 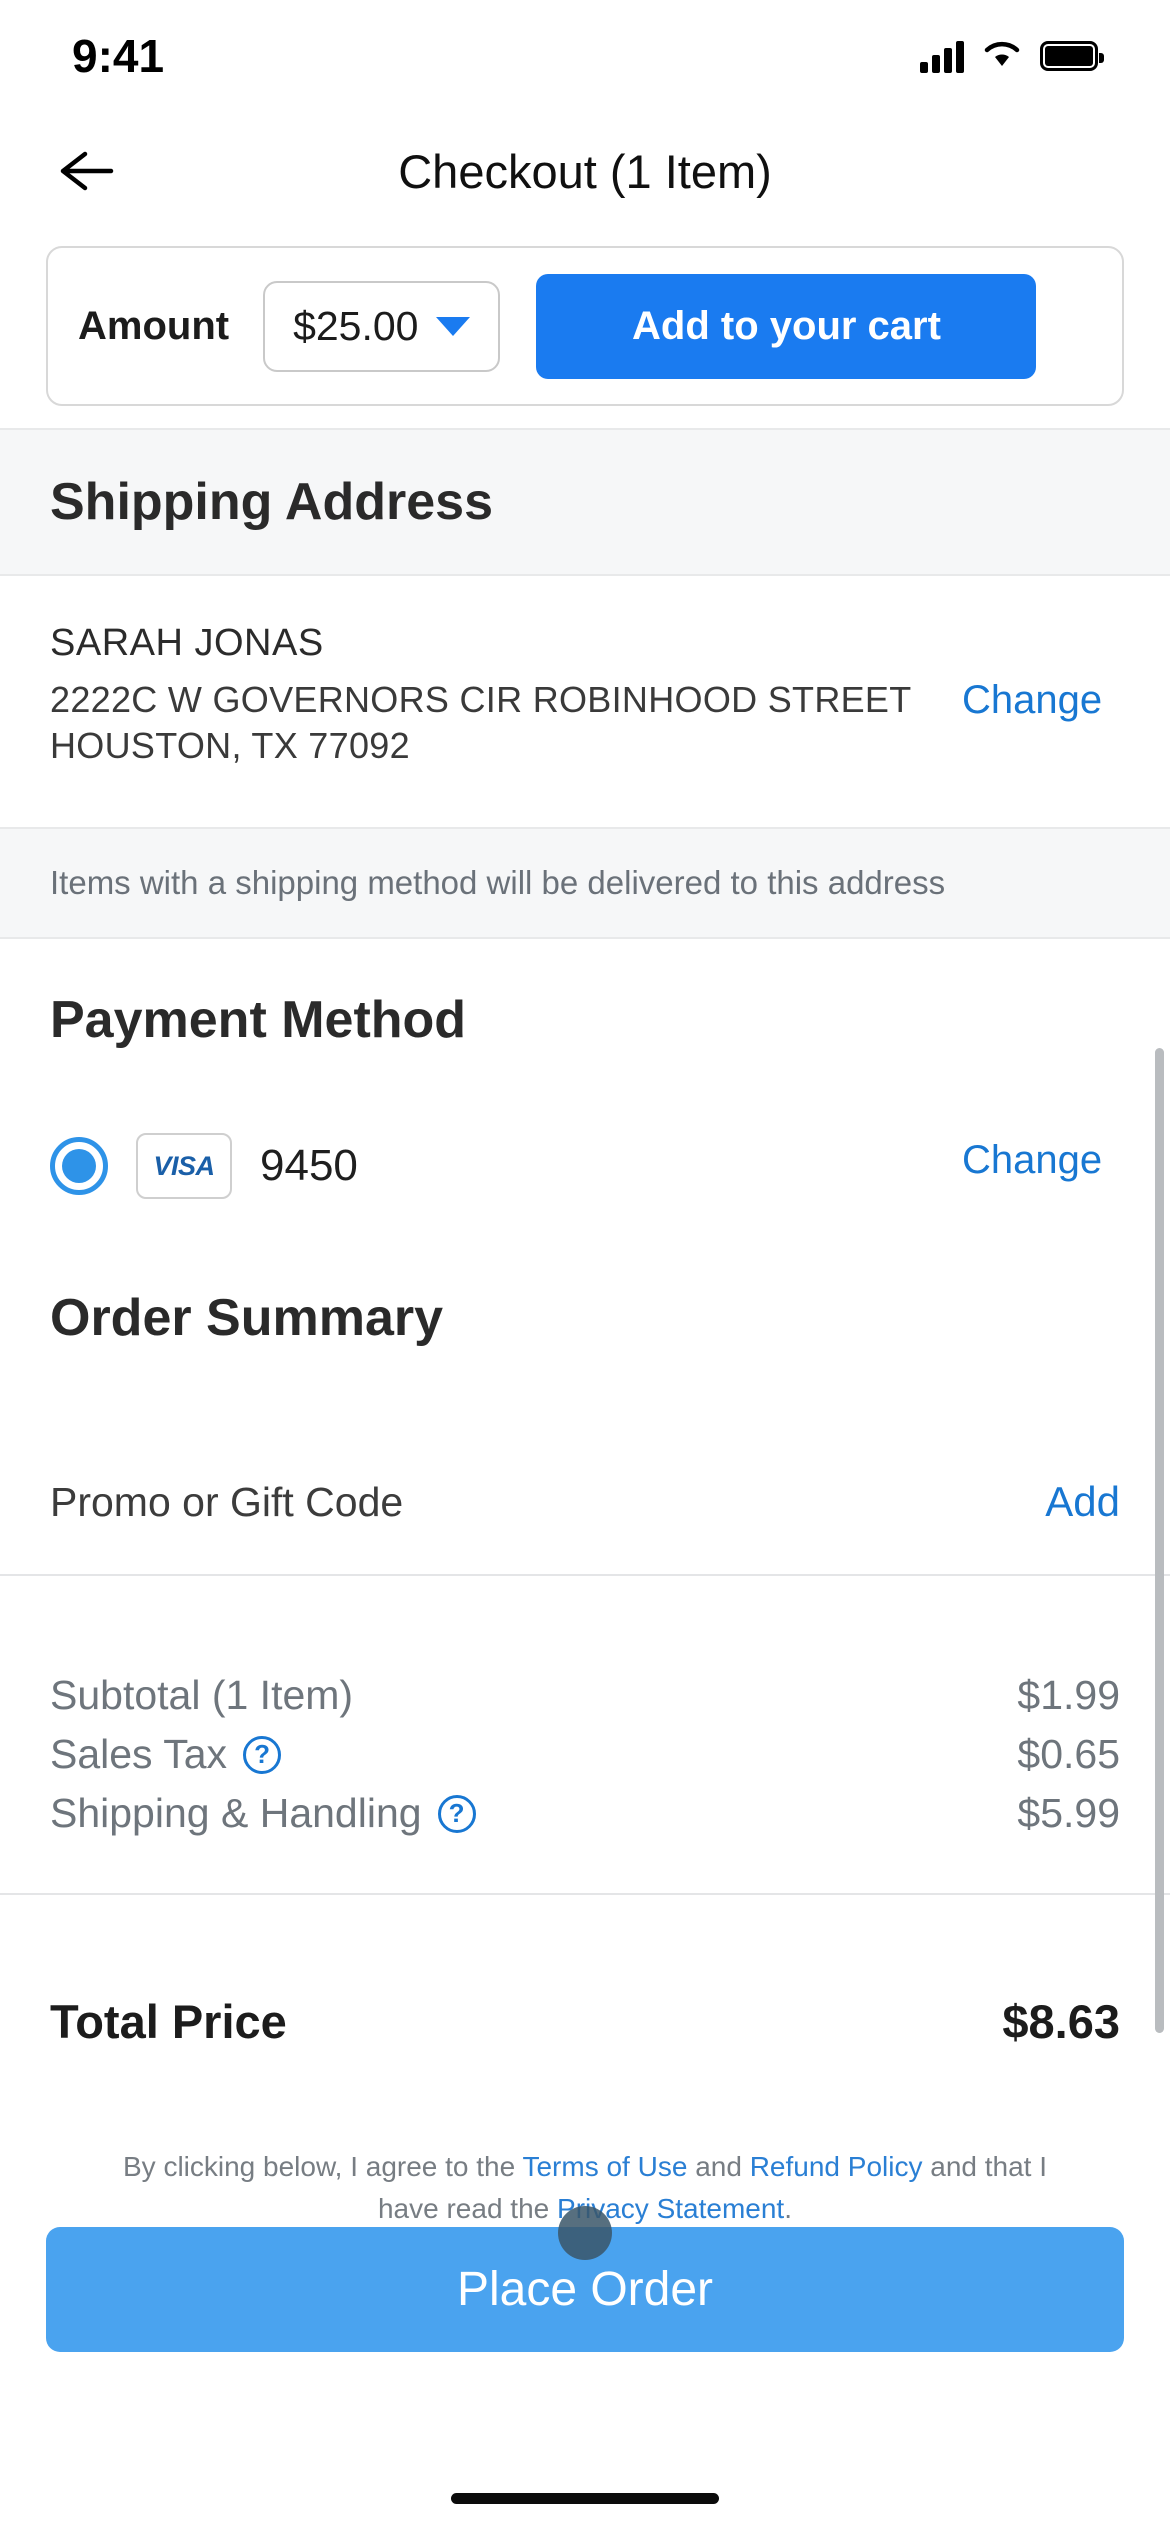 I want to click on subtotal-value: $1.99, so click(x=1068, y=1695).